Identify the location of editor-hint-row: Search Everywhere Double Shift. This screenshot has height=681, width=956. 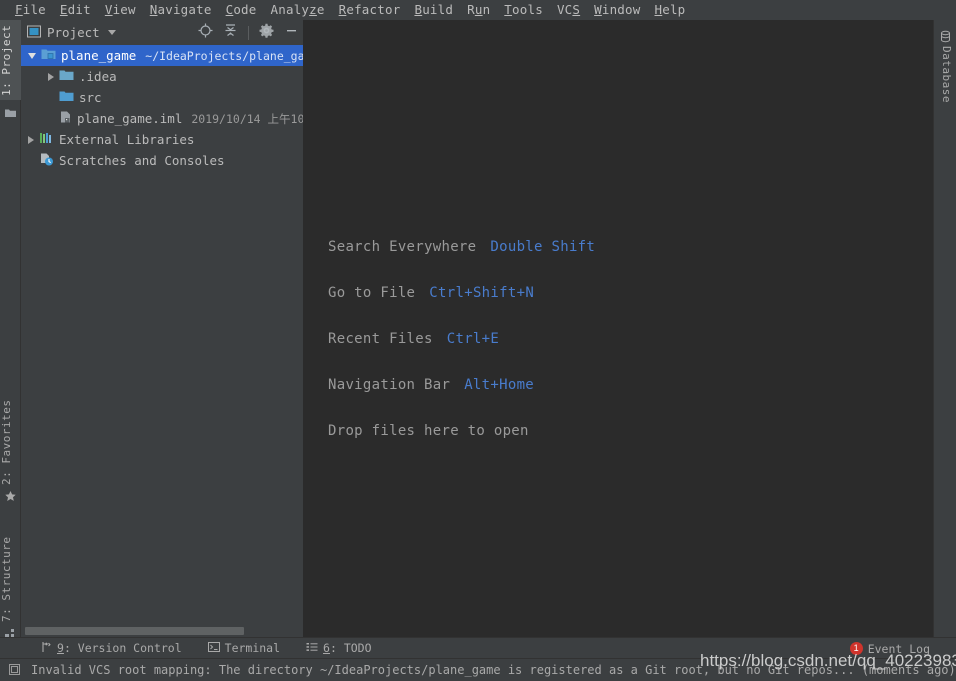
(608, 262).